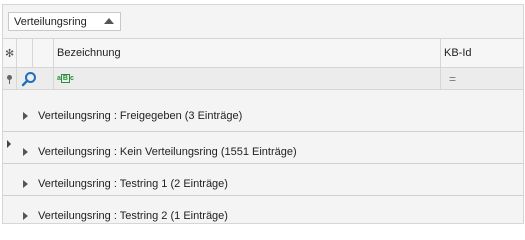  I want to click on column-header-row: ✻ Bezeichnung KB-Id, so click(263, 53).